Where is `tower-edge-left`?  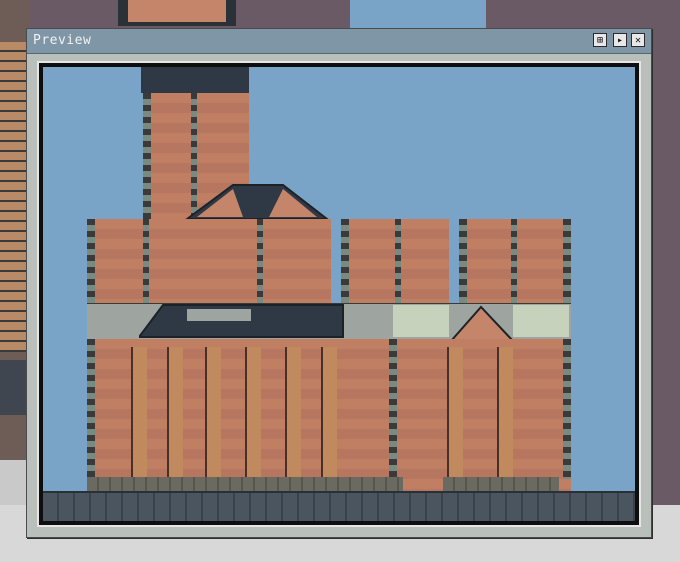 tower-edge-left is located at coordinates (147, 158).